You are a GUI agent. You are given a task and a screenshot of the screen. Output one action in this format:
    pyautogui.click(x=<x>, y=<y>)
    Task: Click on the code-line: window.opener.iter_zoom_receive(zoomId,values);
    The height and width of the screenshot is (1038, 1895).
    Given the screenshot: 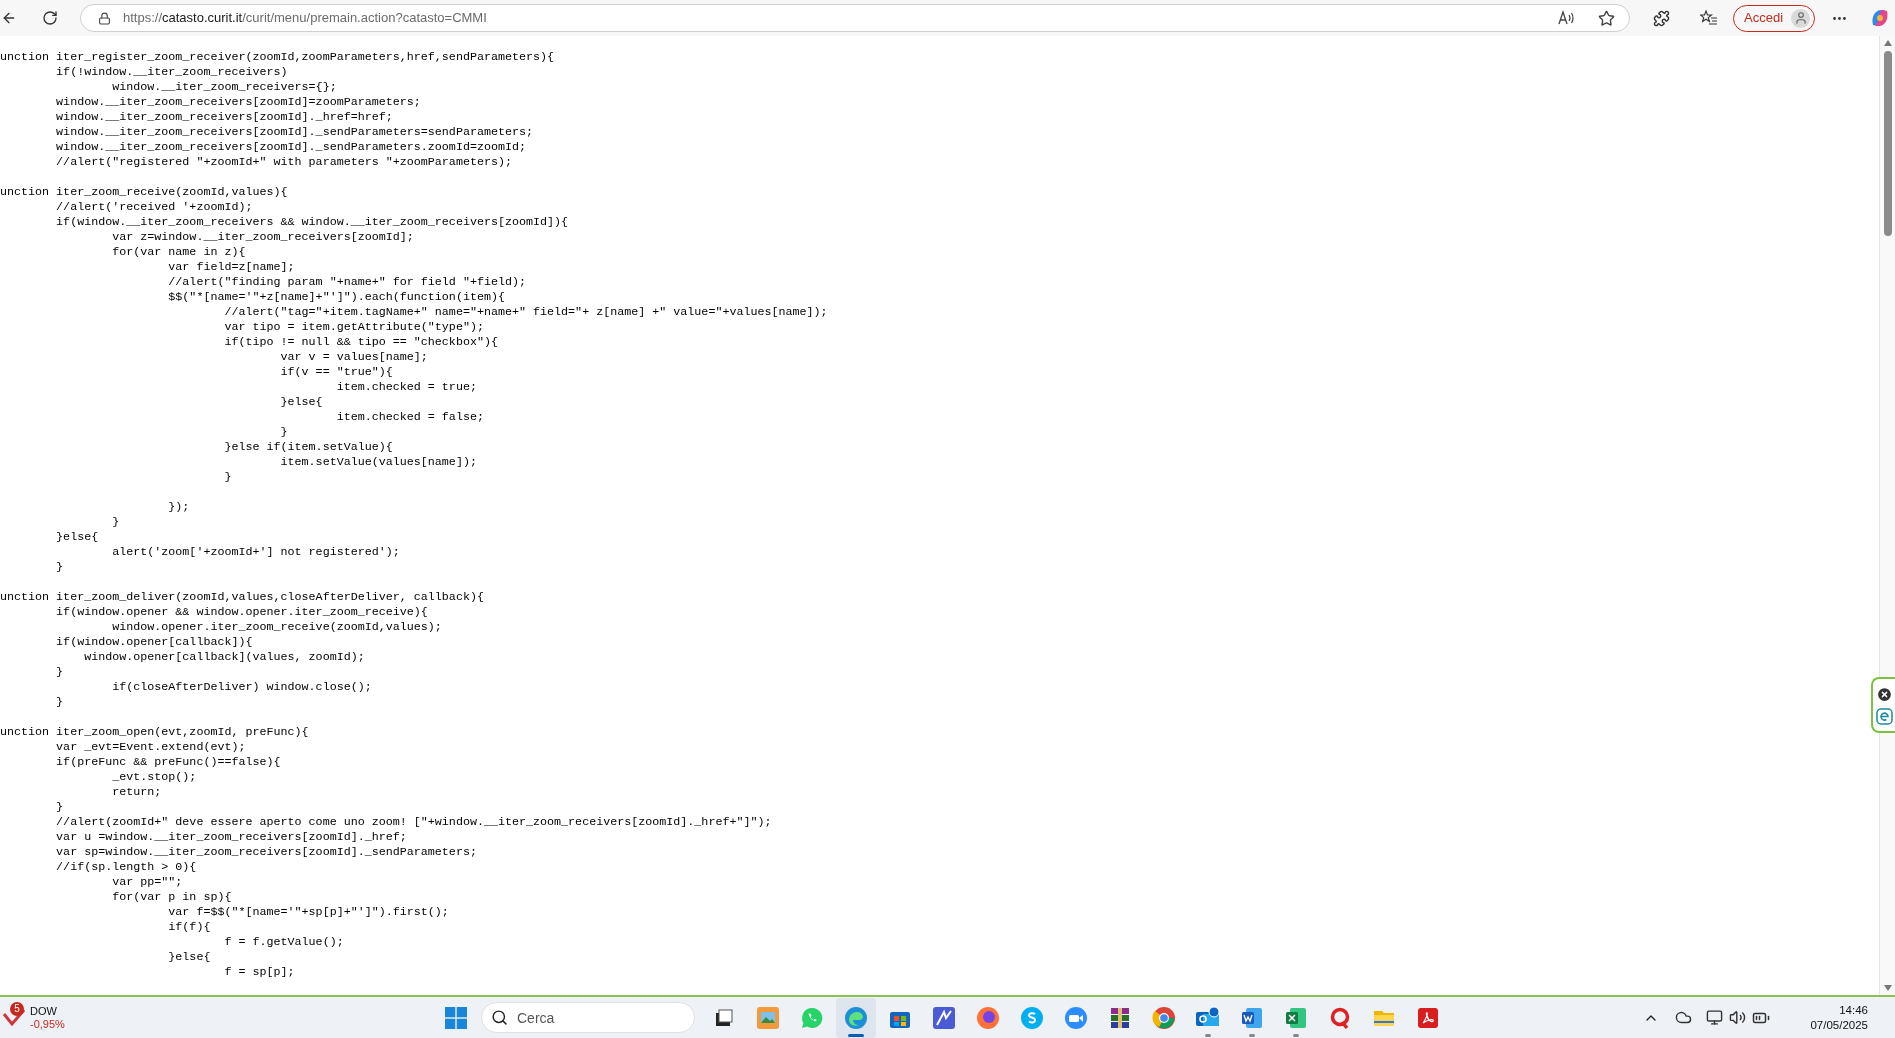 What is the action you would take?
    pyautogui.click(x=276, y=627)
    